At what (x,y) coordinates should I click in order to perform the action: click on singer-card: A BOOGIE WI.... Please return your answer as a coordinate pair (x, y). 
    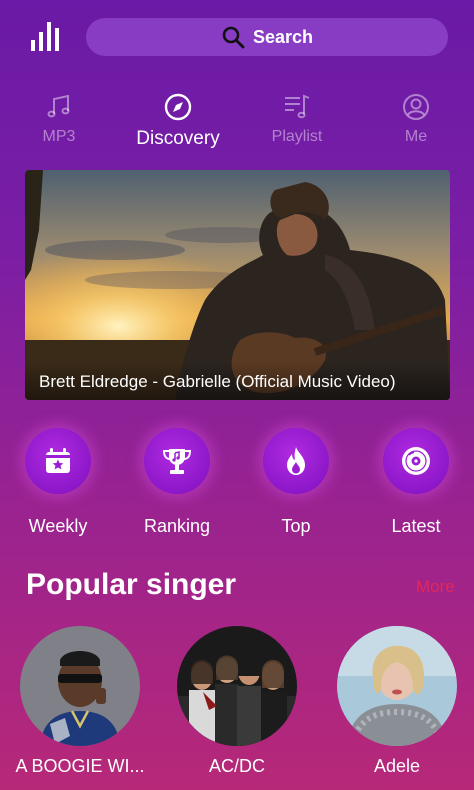
    Looking at the image, I should click on (80, 706).